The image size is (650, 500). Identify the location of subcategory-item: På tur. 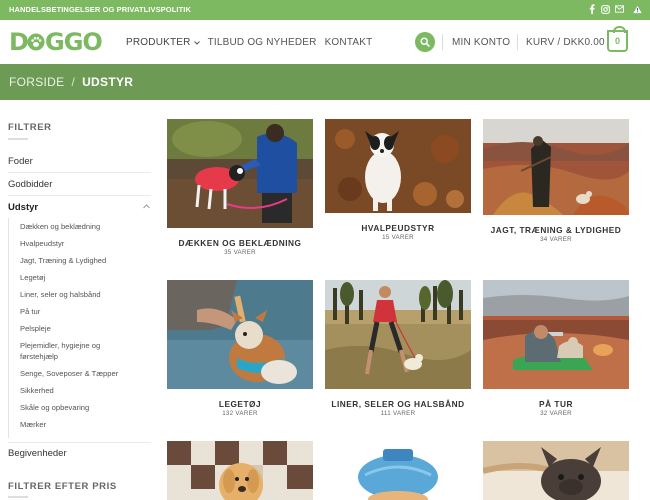
(82, 311).